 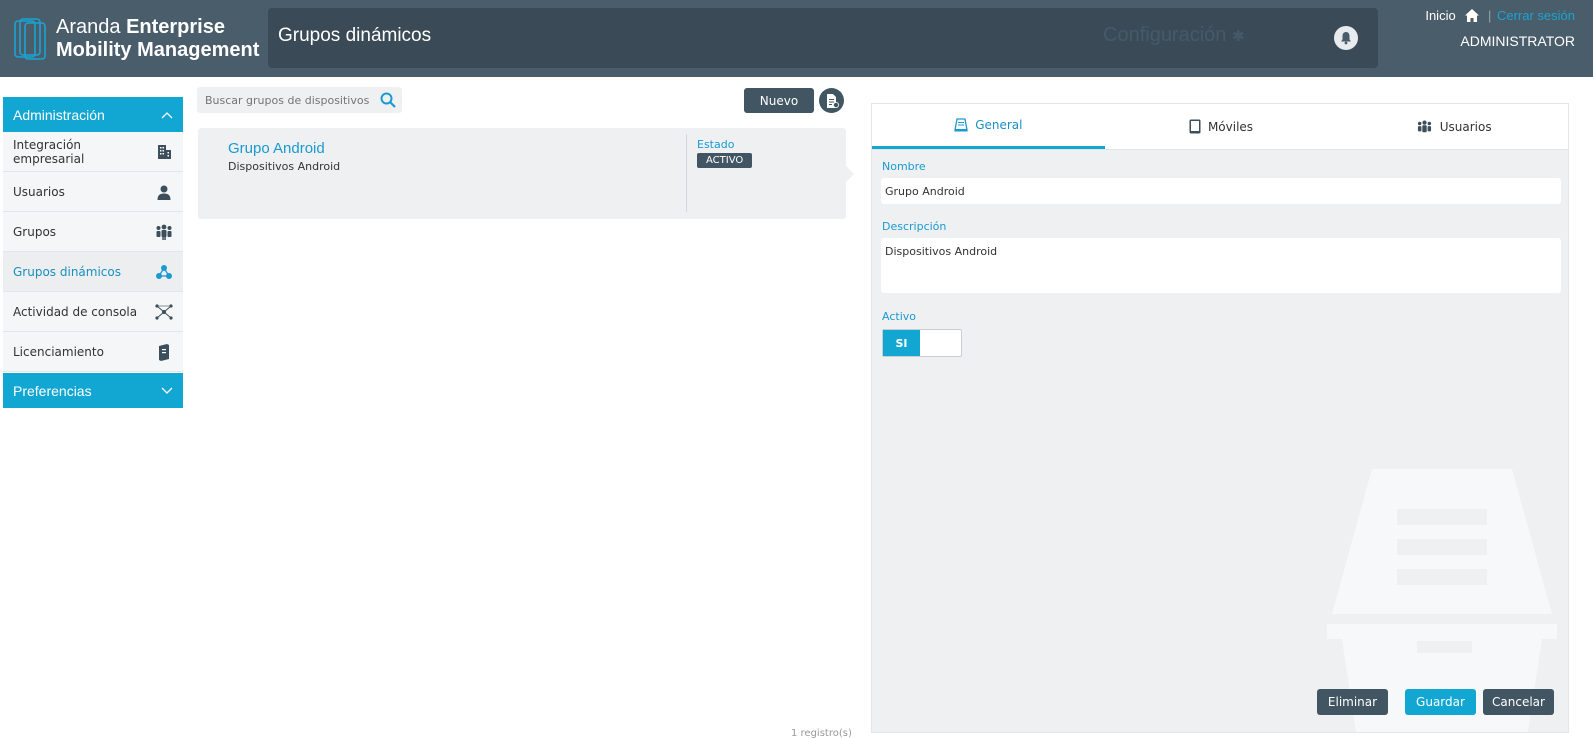 I want to click on tab-moviles: Móviles, so click(x=1221, y=126).